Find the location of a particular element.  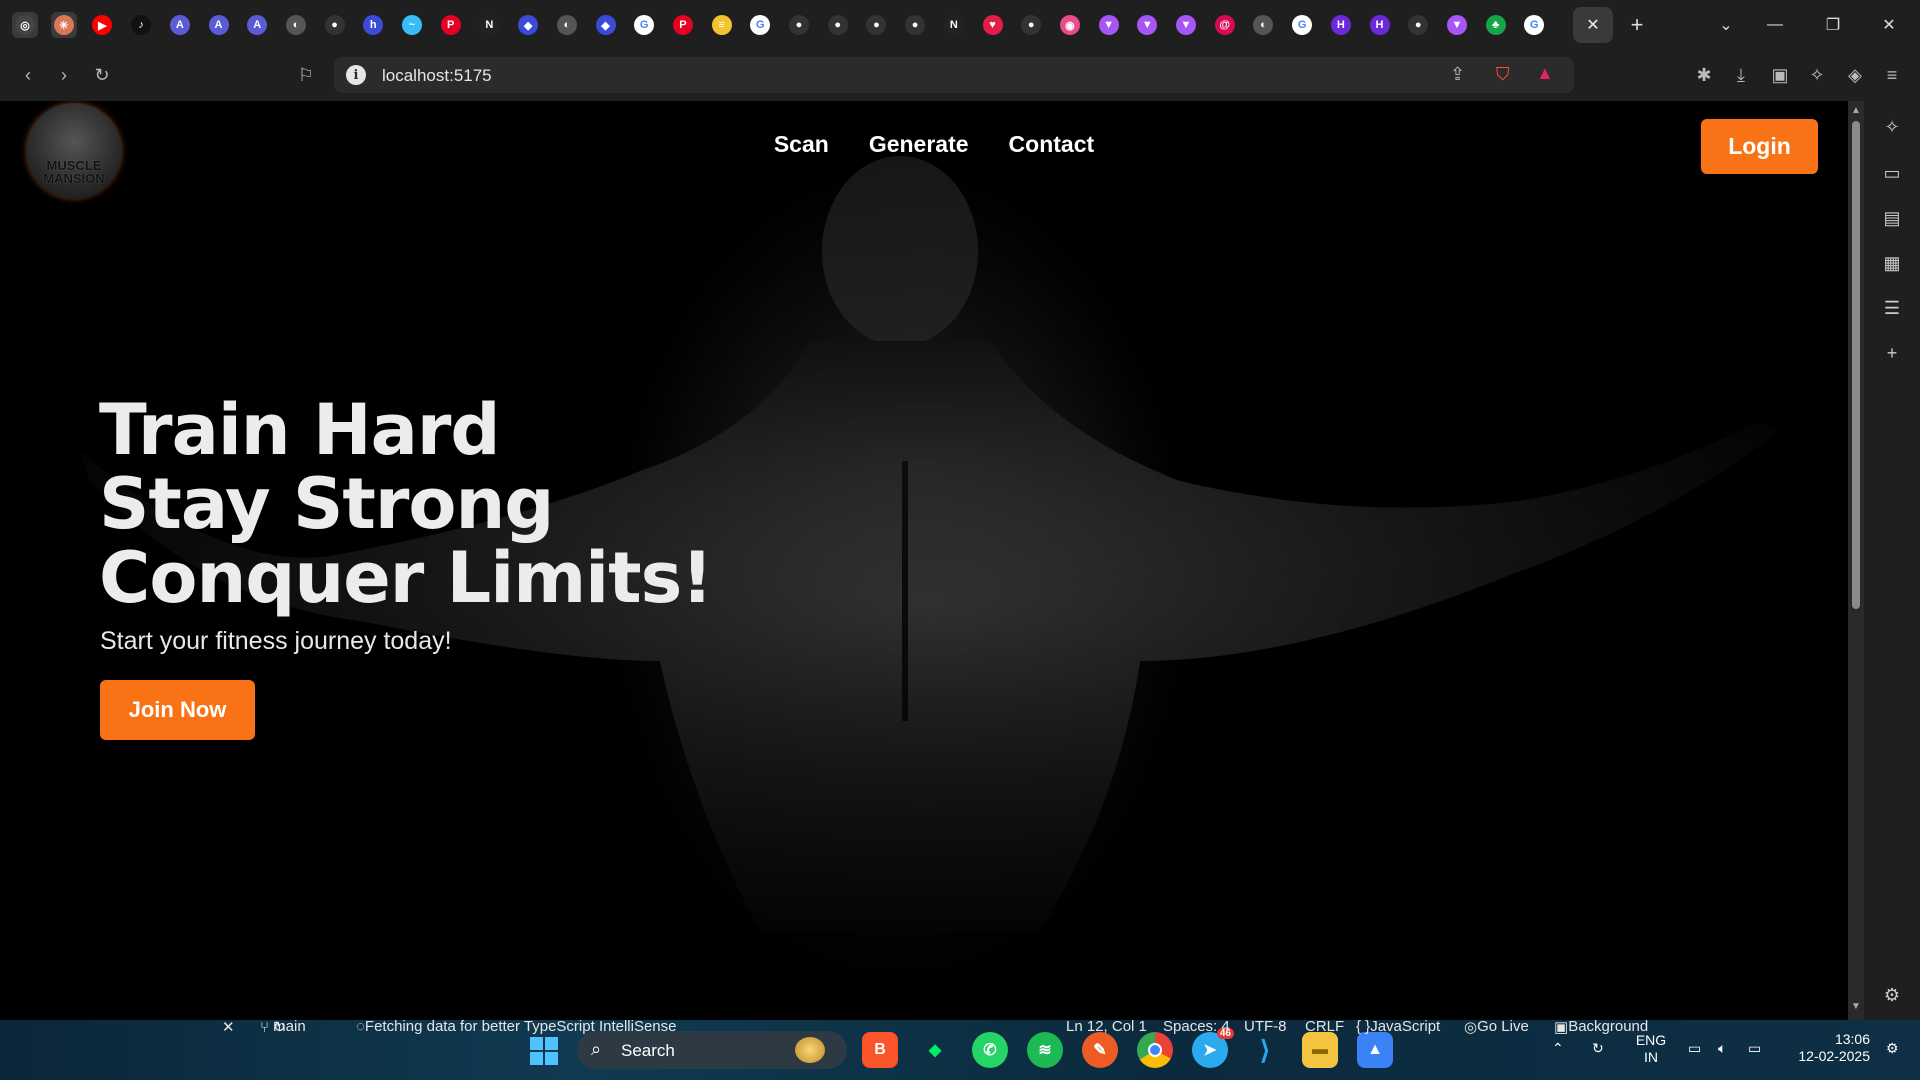

brave-shield-icon: ⛉ is located at coordinates (1503, 74).